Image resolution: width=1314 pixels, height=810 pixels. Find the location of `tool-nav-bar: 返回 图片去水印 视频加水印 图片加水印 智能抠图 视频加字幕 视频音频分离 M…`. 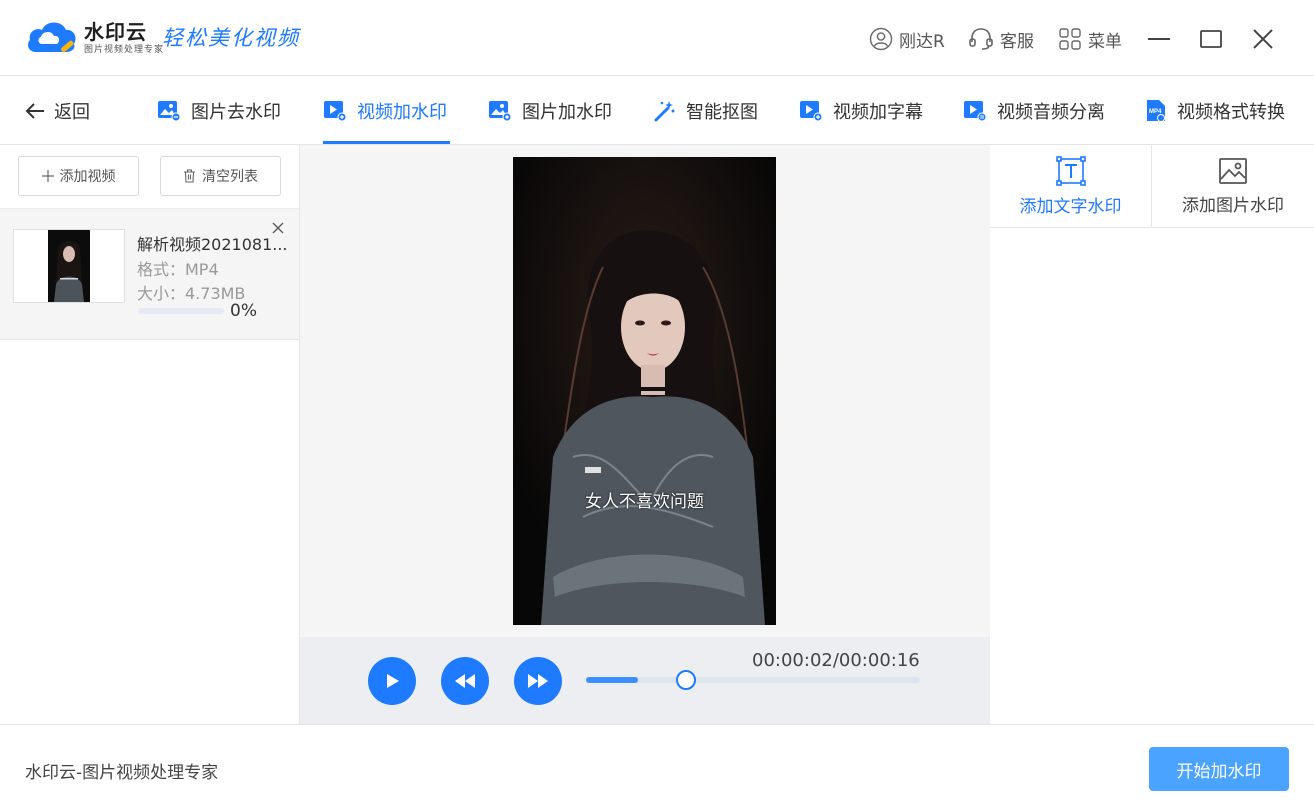

tool-nav-bar: 返回 图片去水印 视频加水印 图片加水印 智能抠图 视频加字幕 视频音频分离 M… is located at coordinates (657, 110).